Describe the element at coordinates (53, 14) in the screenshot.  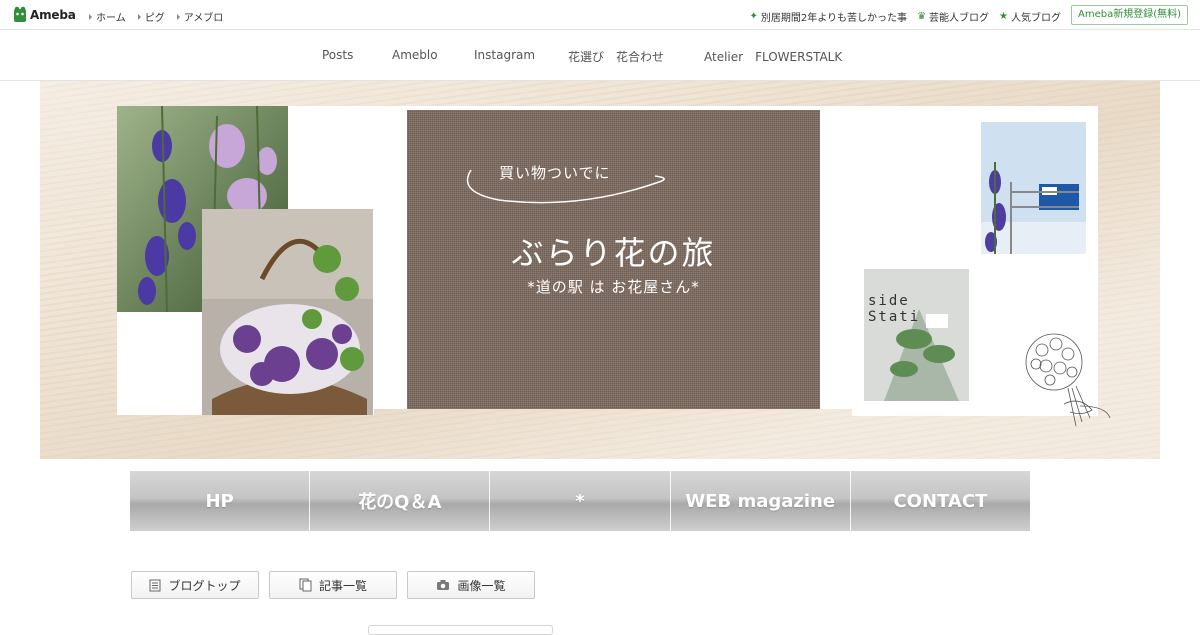
I see `ameba-logo-text: Ameba` at that location.